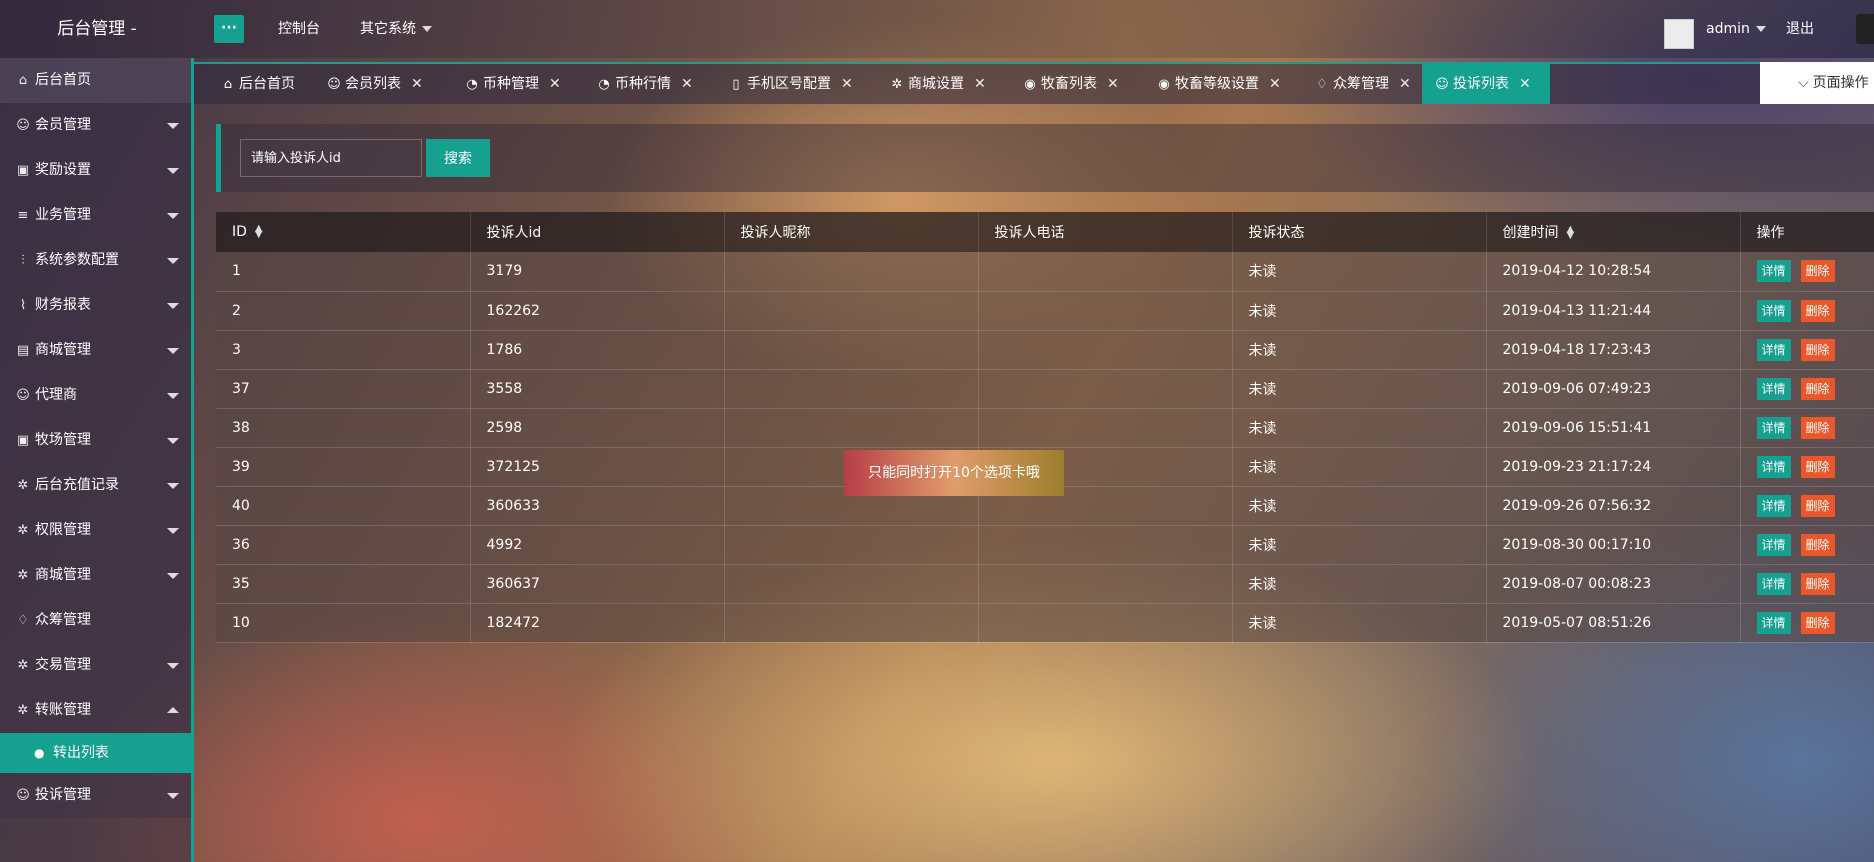 This screenshot has height=862, width=1874. Describe the element at coordinates (1045, 158) in the screenshot. I see `search-panel: 搜索` at that location.